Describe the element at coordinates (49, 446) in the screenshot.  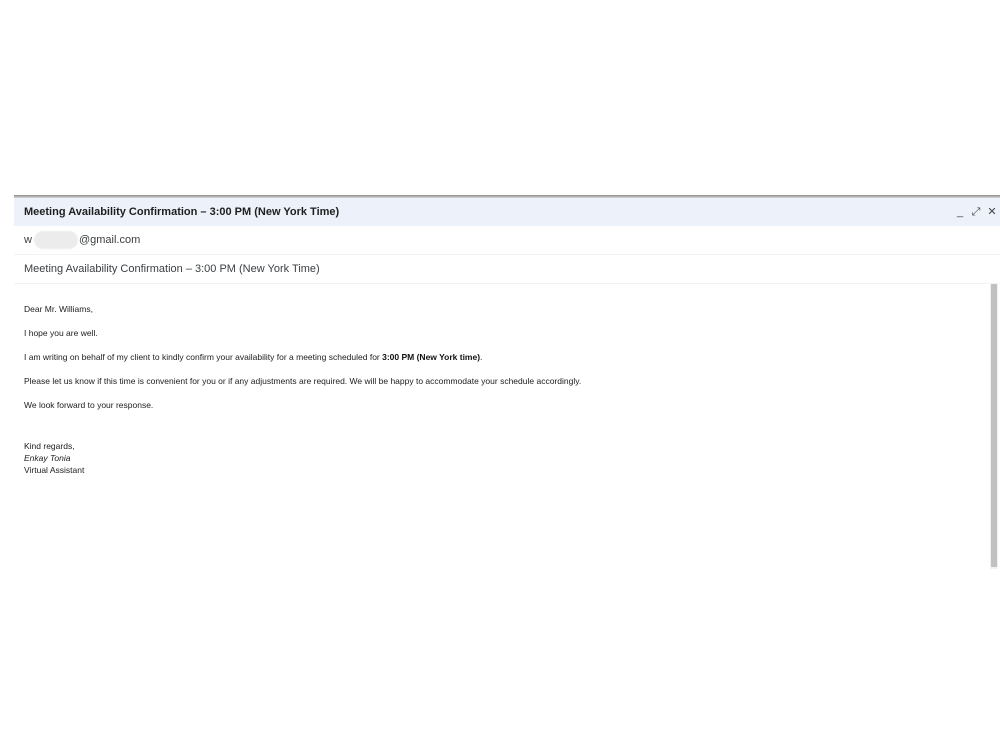
I see `closing: Kind regards,` at that location.